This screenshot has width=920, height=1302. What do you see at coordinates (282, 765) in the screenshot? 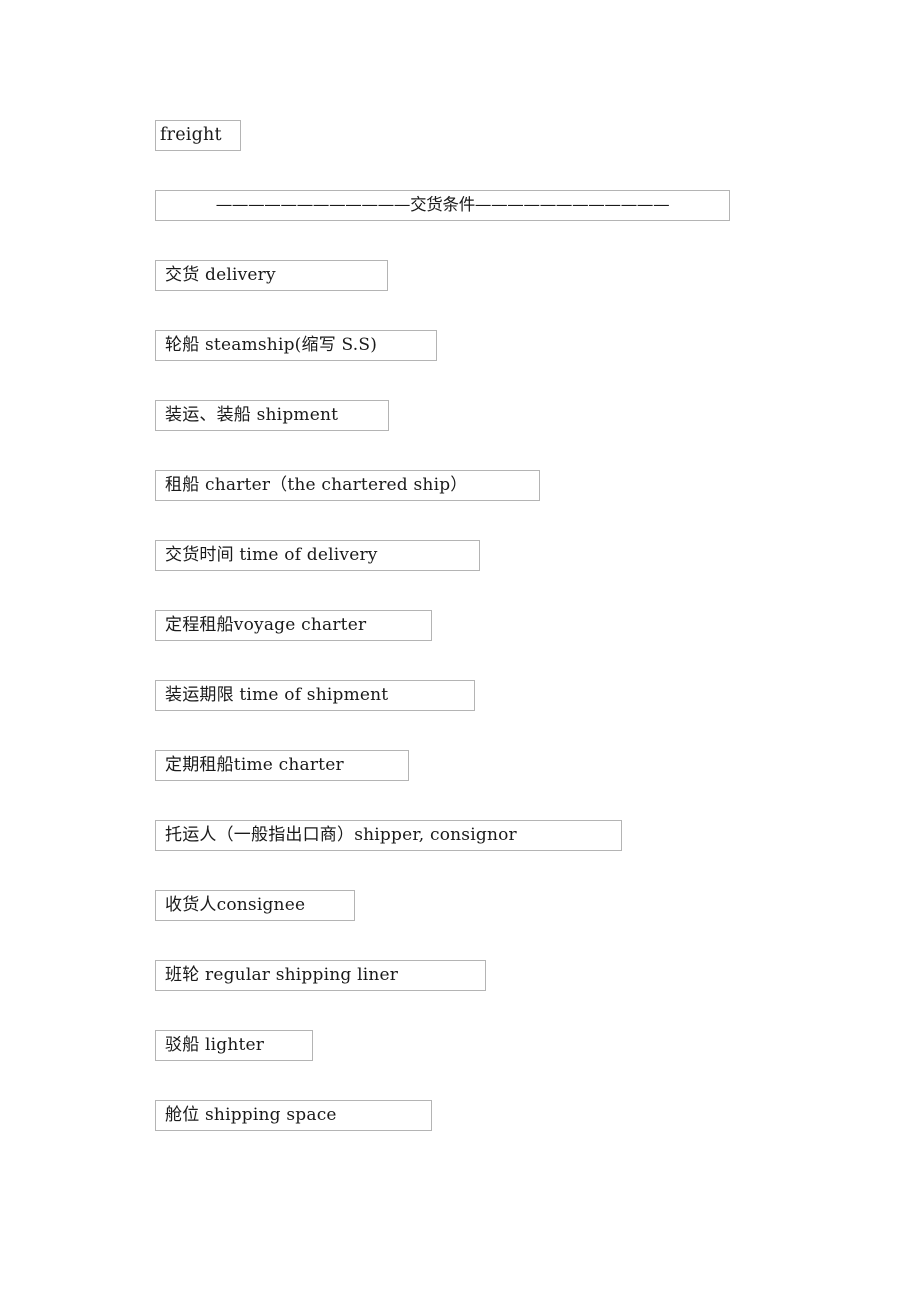
I see `glossary-entry-7: 定期租船time charter` at bounding box center [282, 765].